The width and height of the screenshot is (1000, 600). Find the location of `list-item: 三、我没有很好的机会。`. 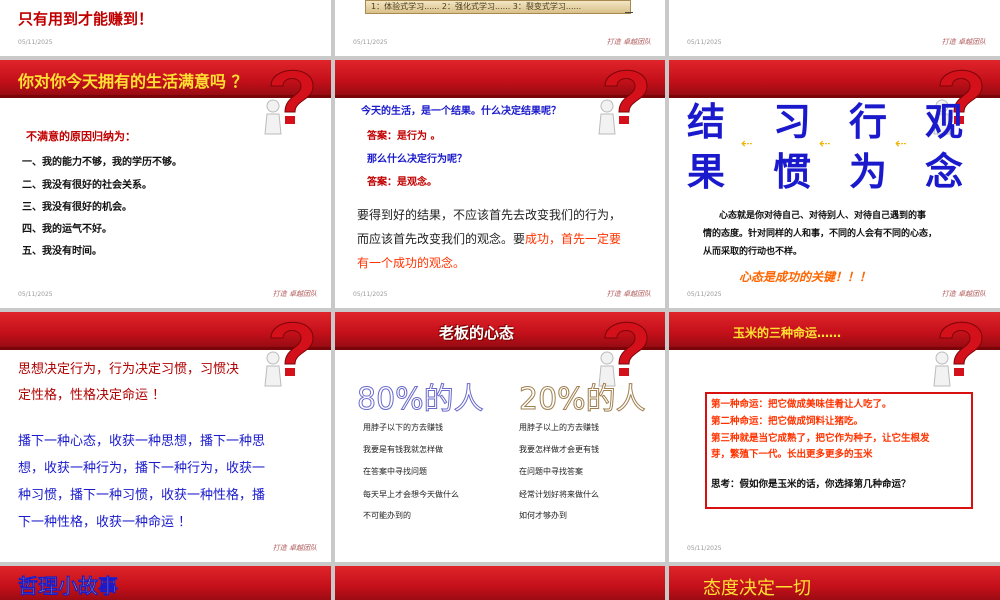

list-item: 三、我没有很好的机会。 is located at coordinates (77, 207).